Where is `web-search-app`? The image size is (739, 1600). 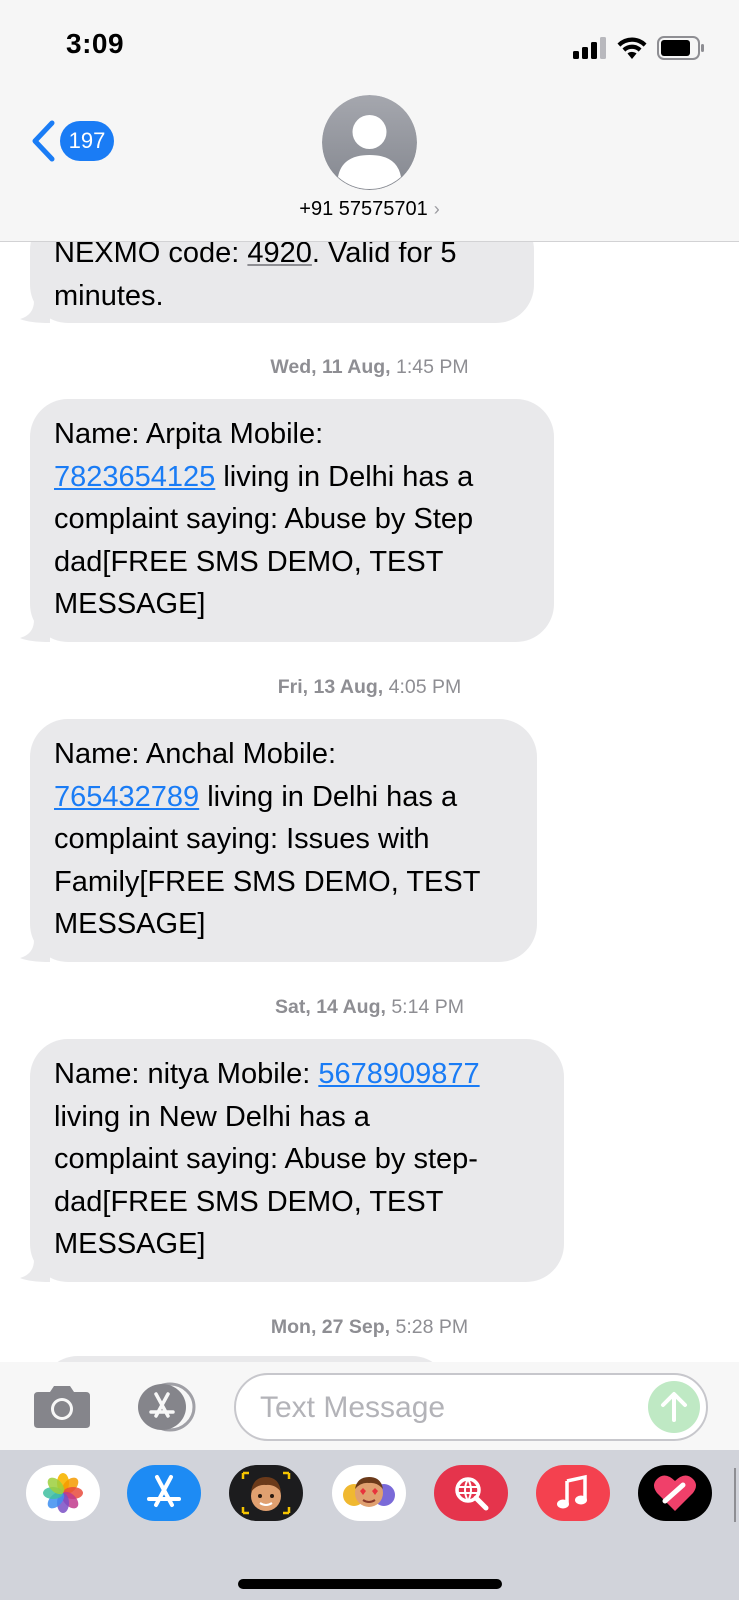
web-search-app is located at coordinates (471, 1493).